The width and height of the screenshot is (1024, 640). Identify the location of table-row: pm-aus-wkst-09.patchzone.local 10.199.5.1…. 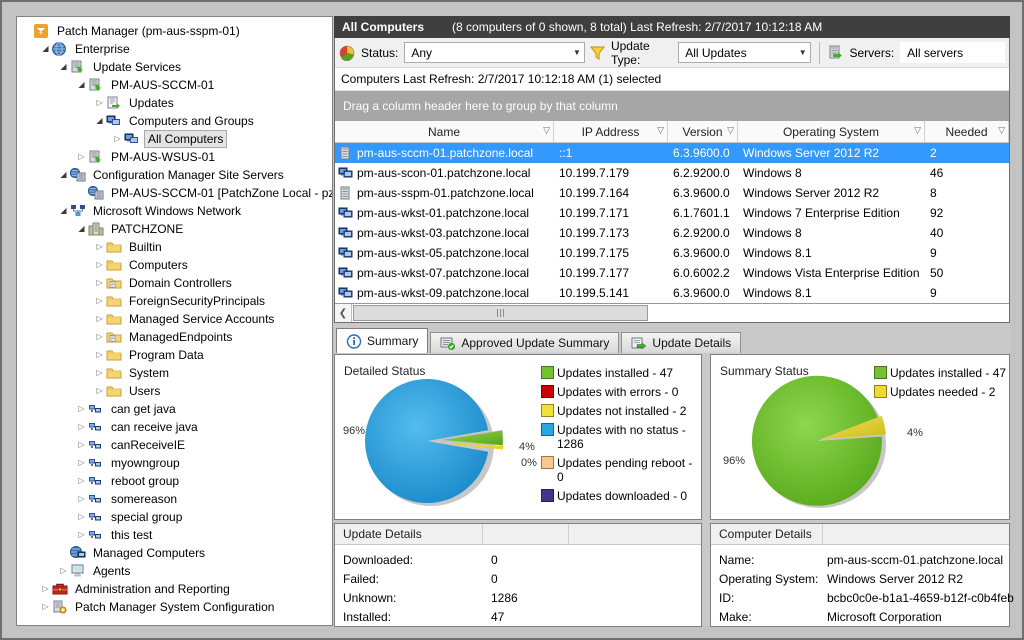
(672, 293).